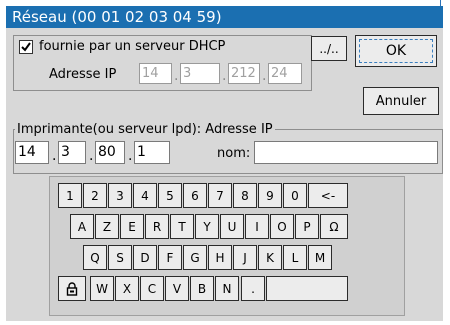 This screenshot has width=450, height=325. Describe the element at coordinates (270, 257) in the screenshot. I see `key: K` at that location.